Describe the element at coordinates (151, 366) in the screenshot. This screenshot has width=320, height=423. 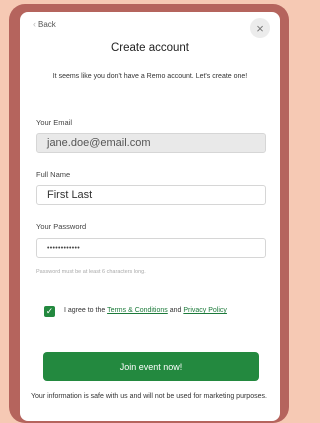
I see `join-event-button: Join event now!` at that location.